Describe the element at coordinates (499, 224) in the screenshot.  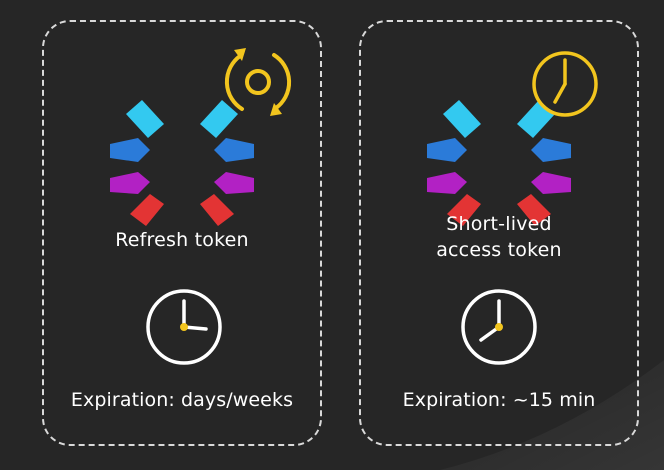
I see `access-token-title-line1: Short-lived` at that location.